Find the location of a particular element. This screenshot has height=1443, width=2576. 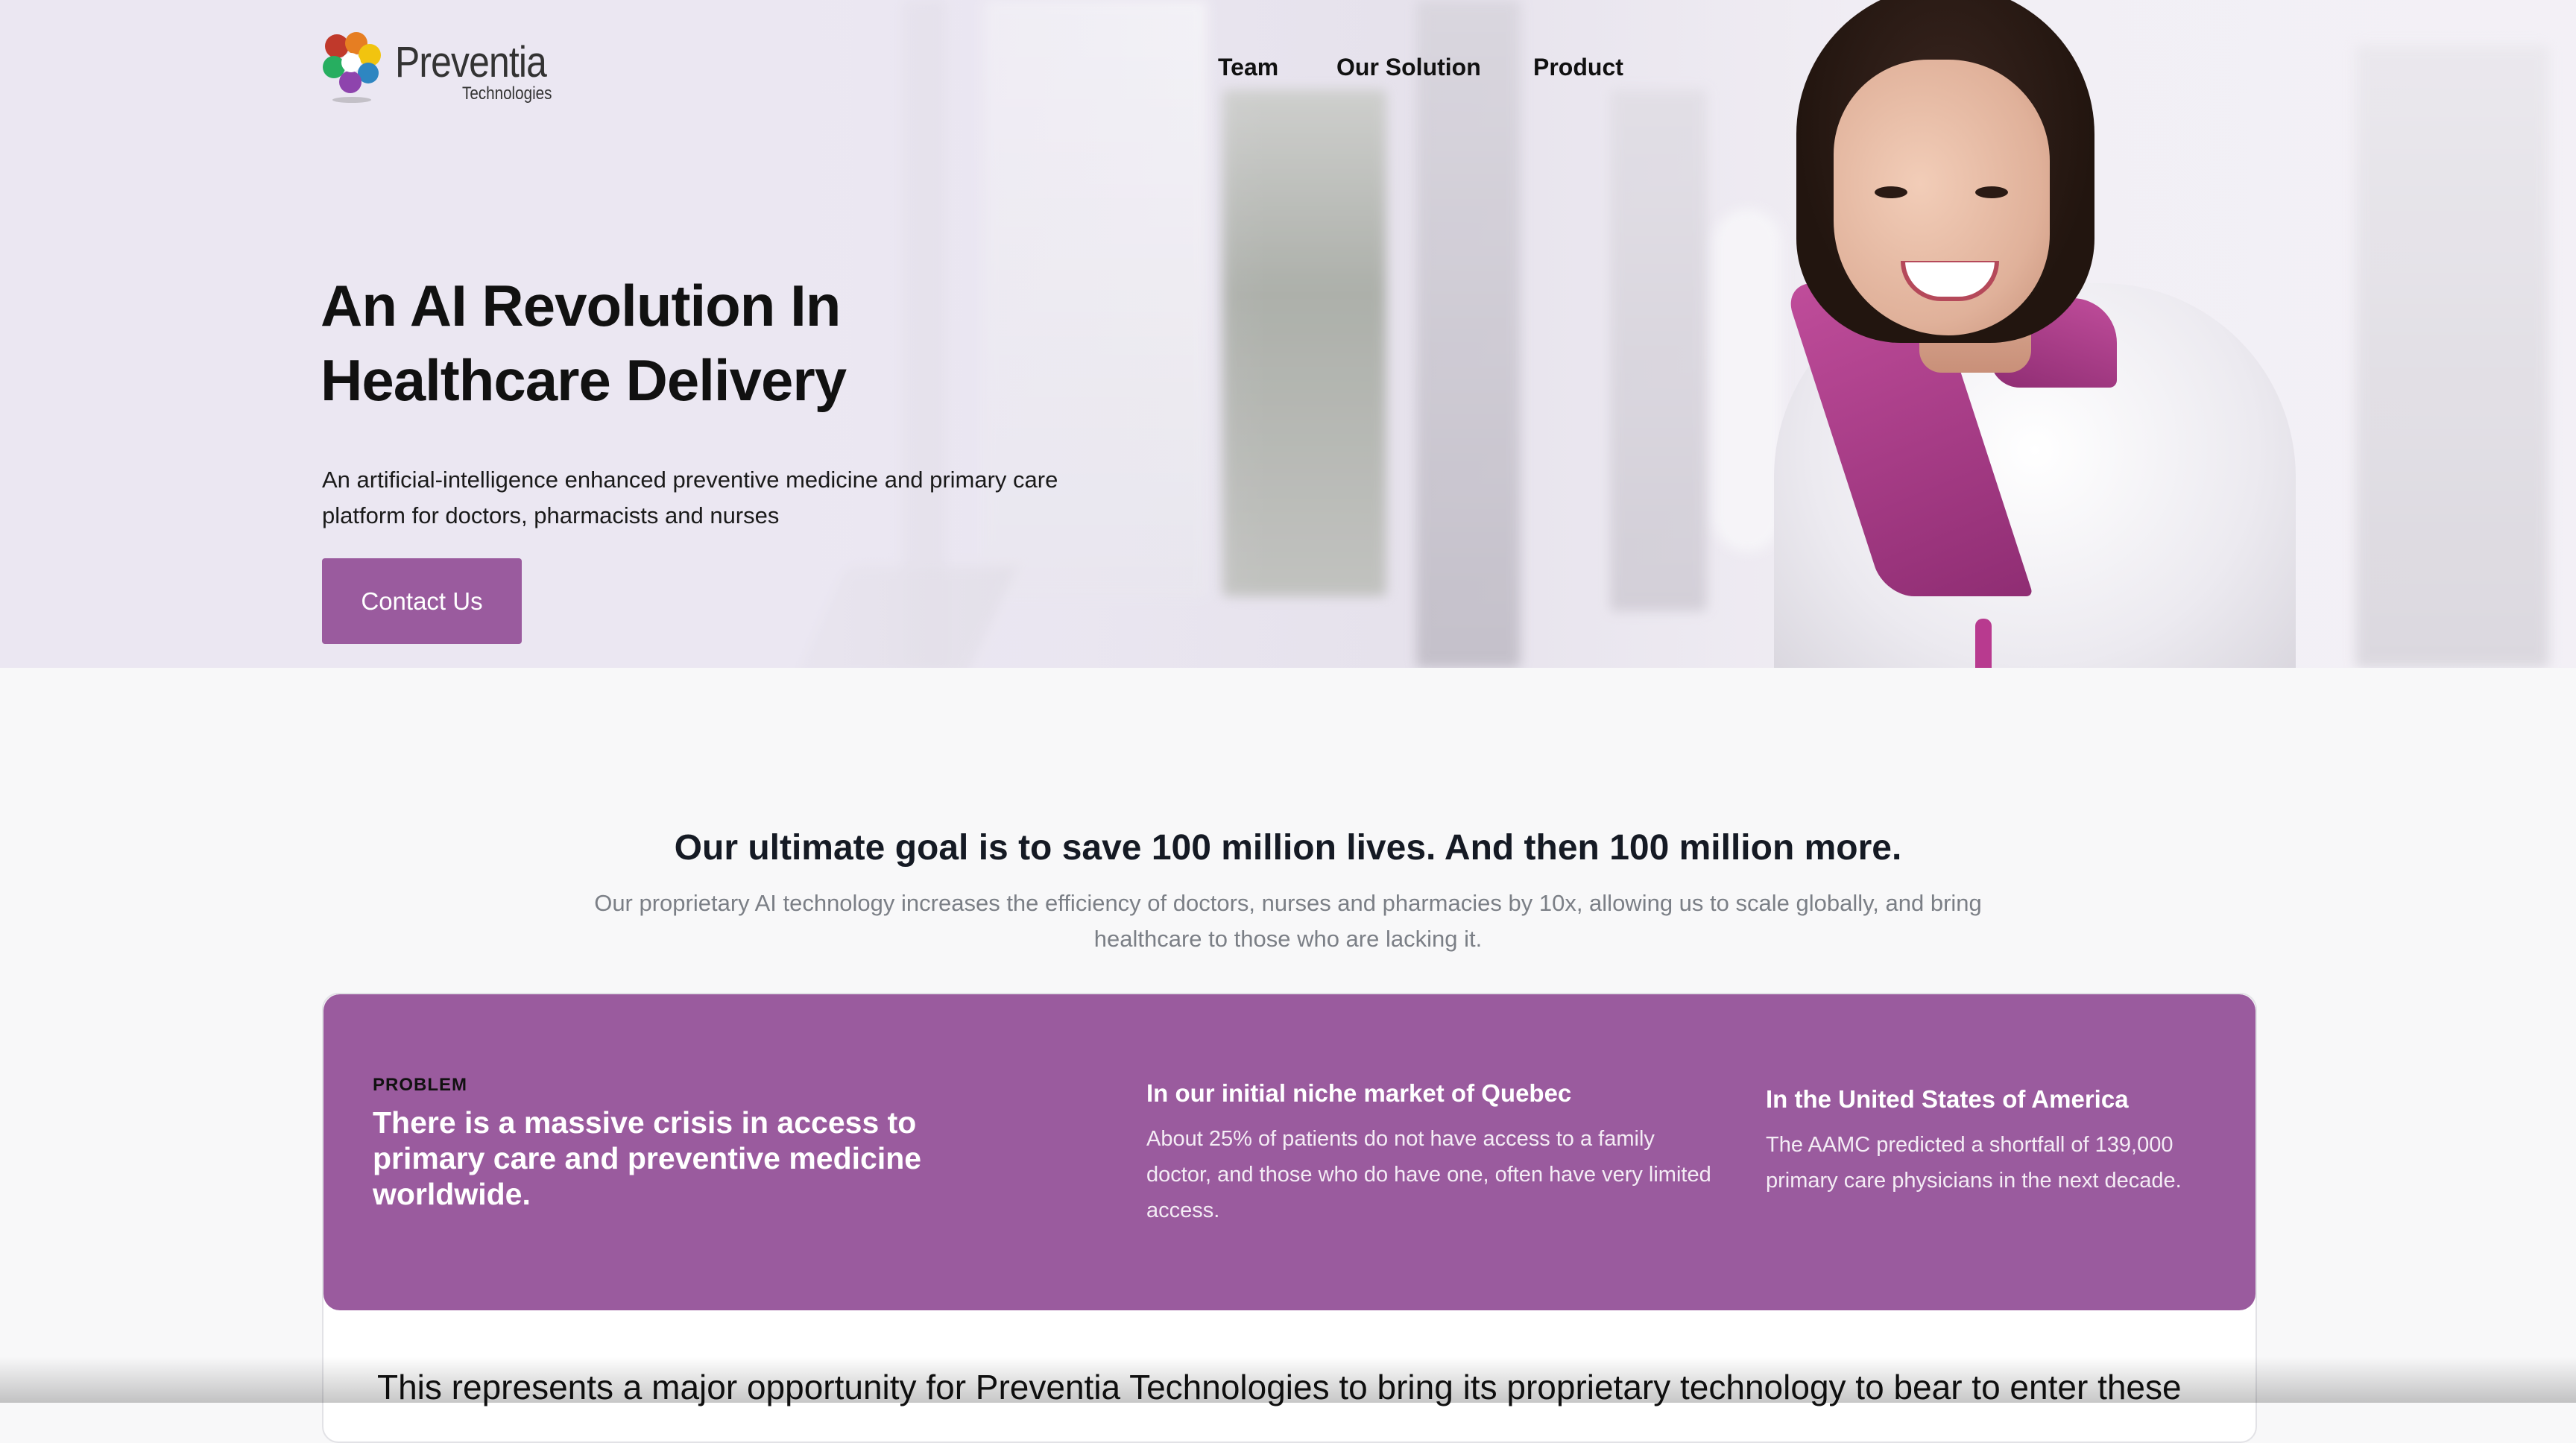

brand-name: Preventia is located at coordinates (471, 62).